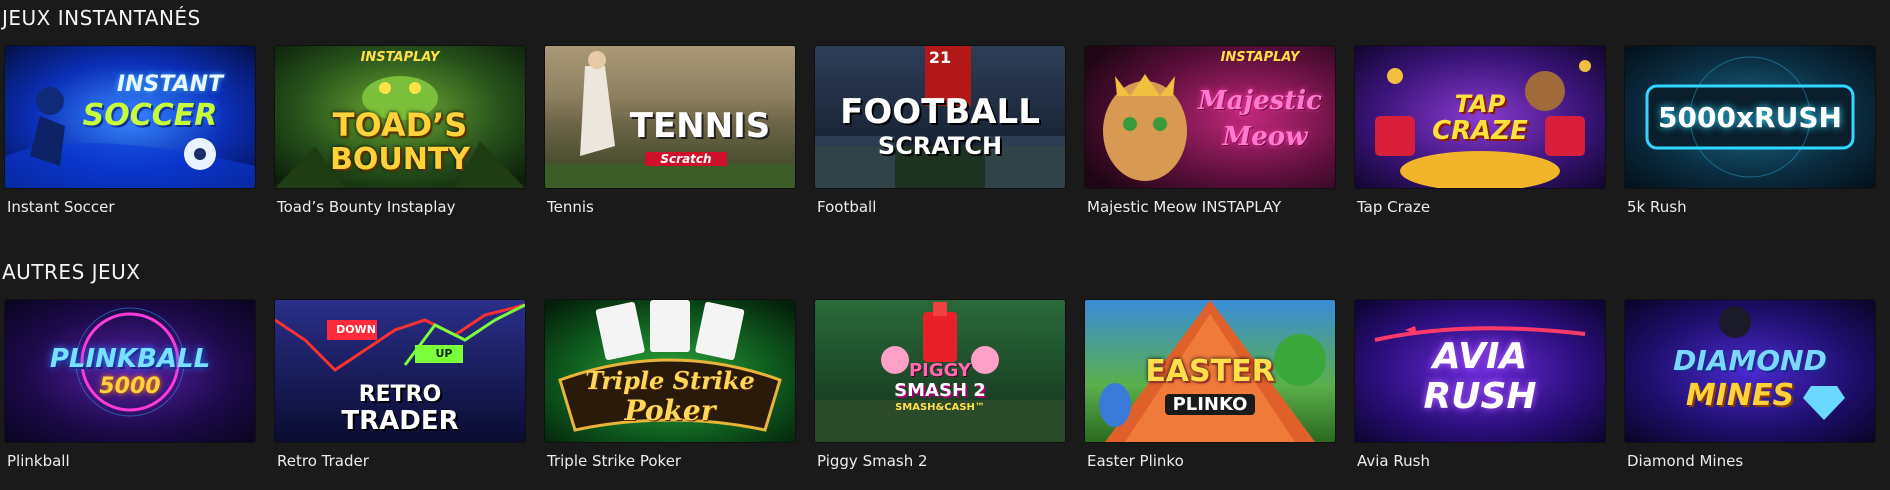 The height and width of the screenshot is (490, 1890). I want to click on game-card-diamond-mines: DIAMOND MINES Diamond Mines, so click(1751, 385).